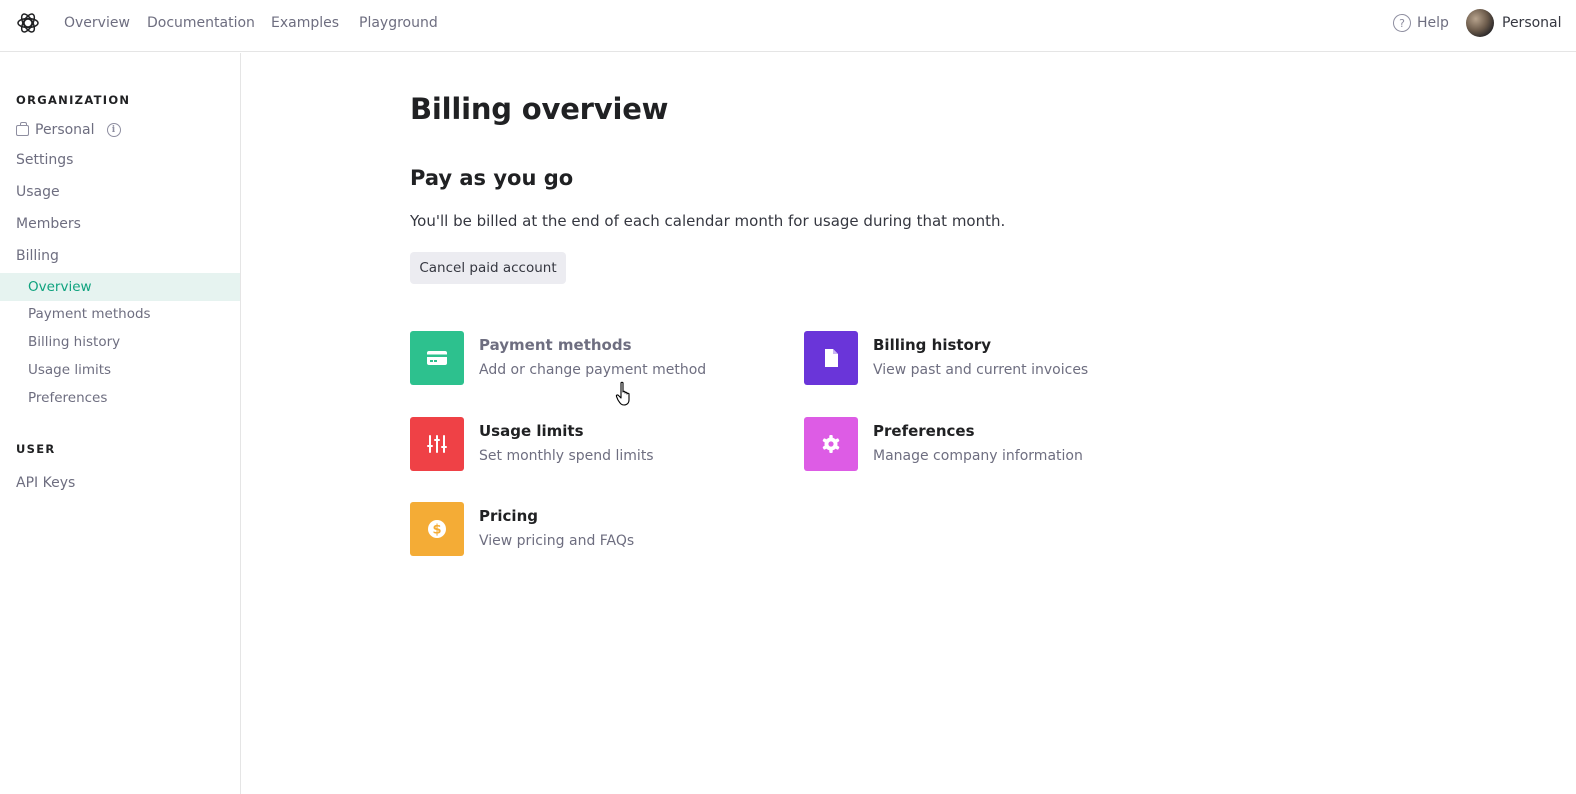 The width and height of the screenshot is (1576, 794). What do you see at coordinates (522, 529) in the screenshot?
I see `card-pricing: $ Pricing View pricing and FAQs` at bounding box center [522, 529].